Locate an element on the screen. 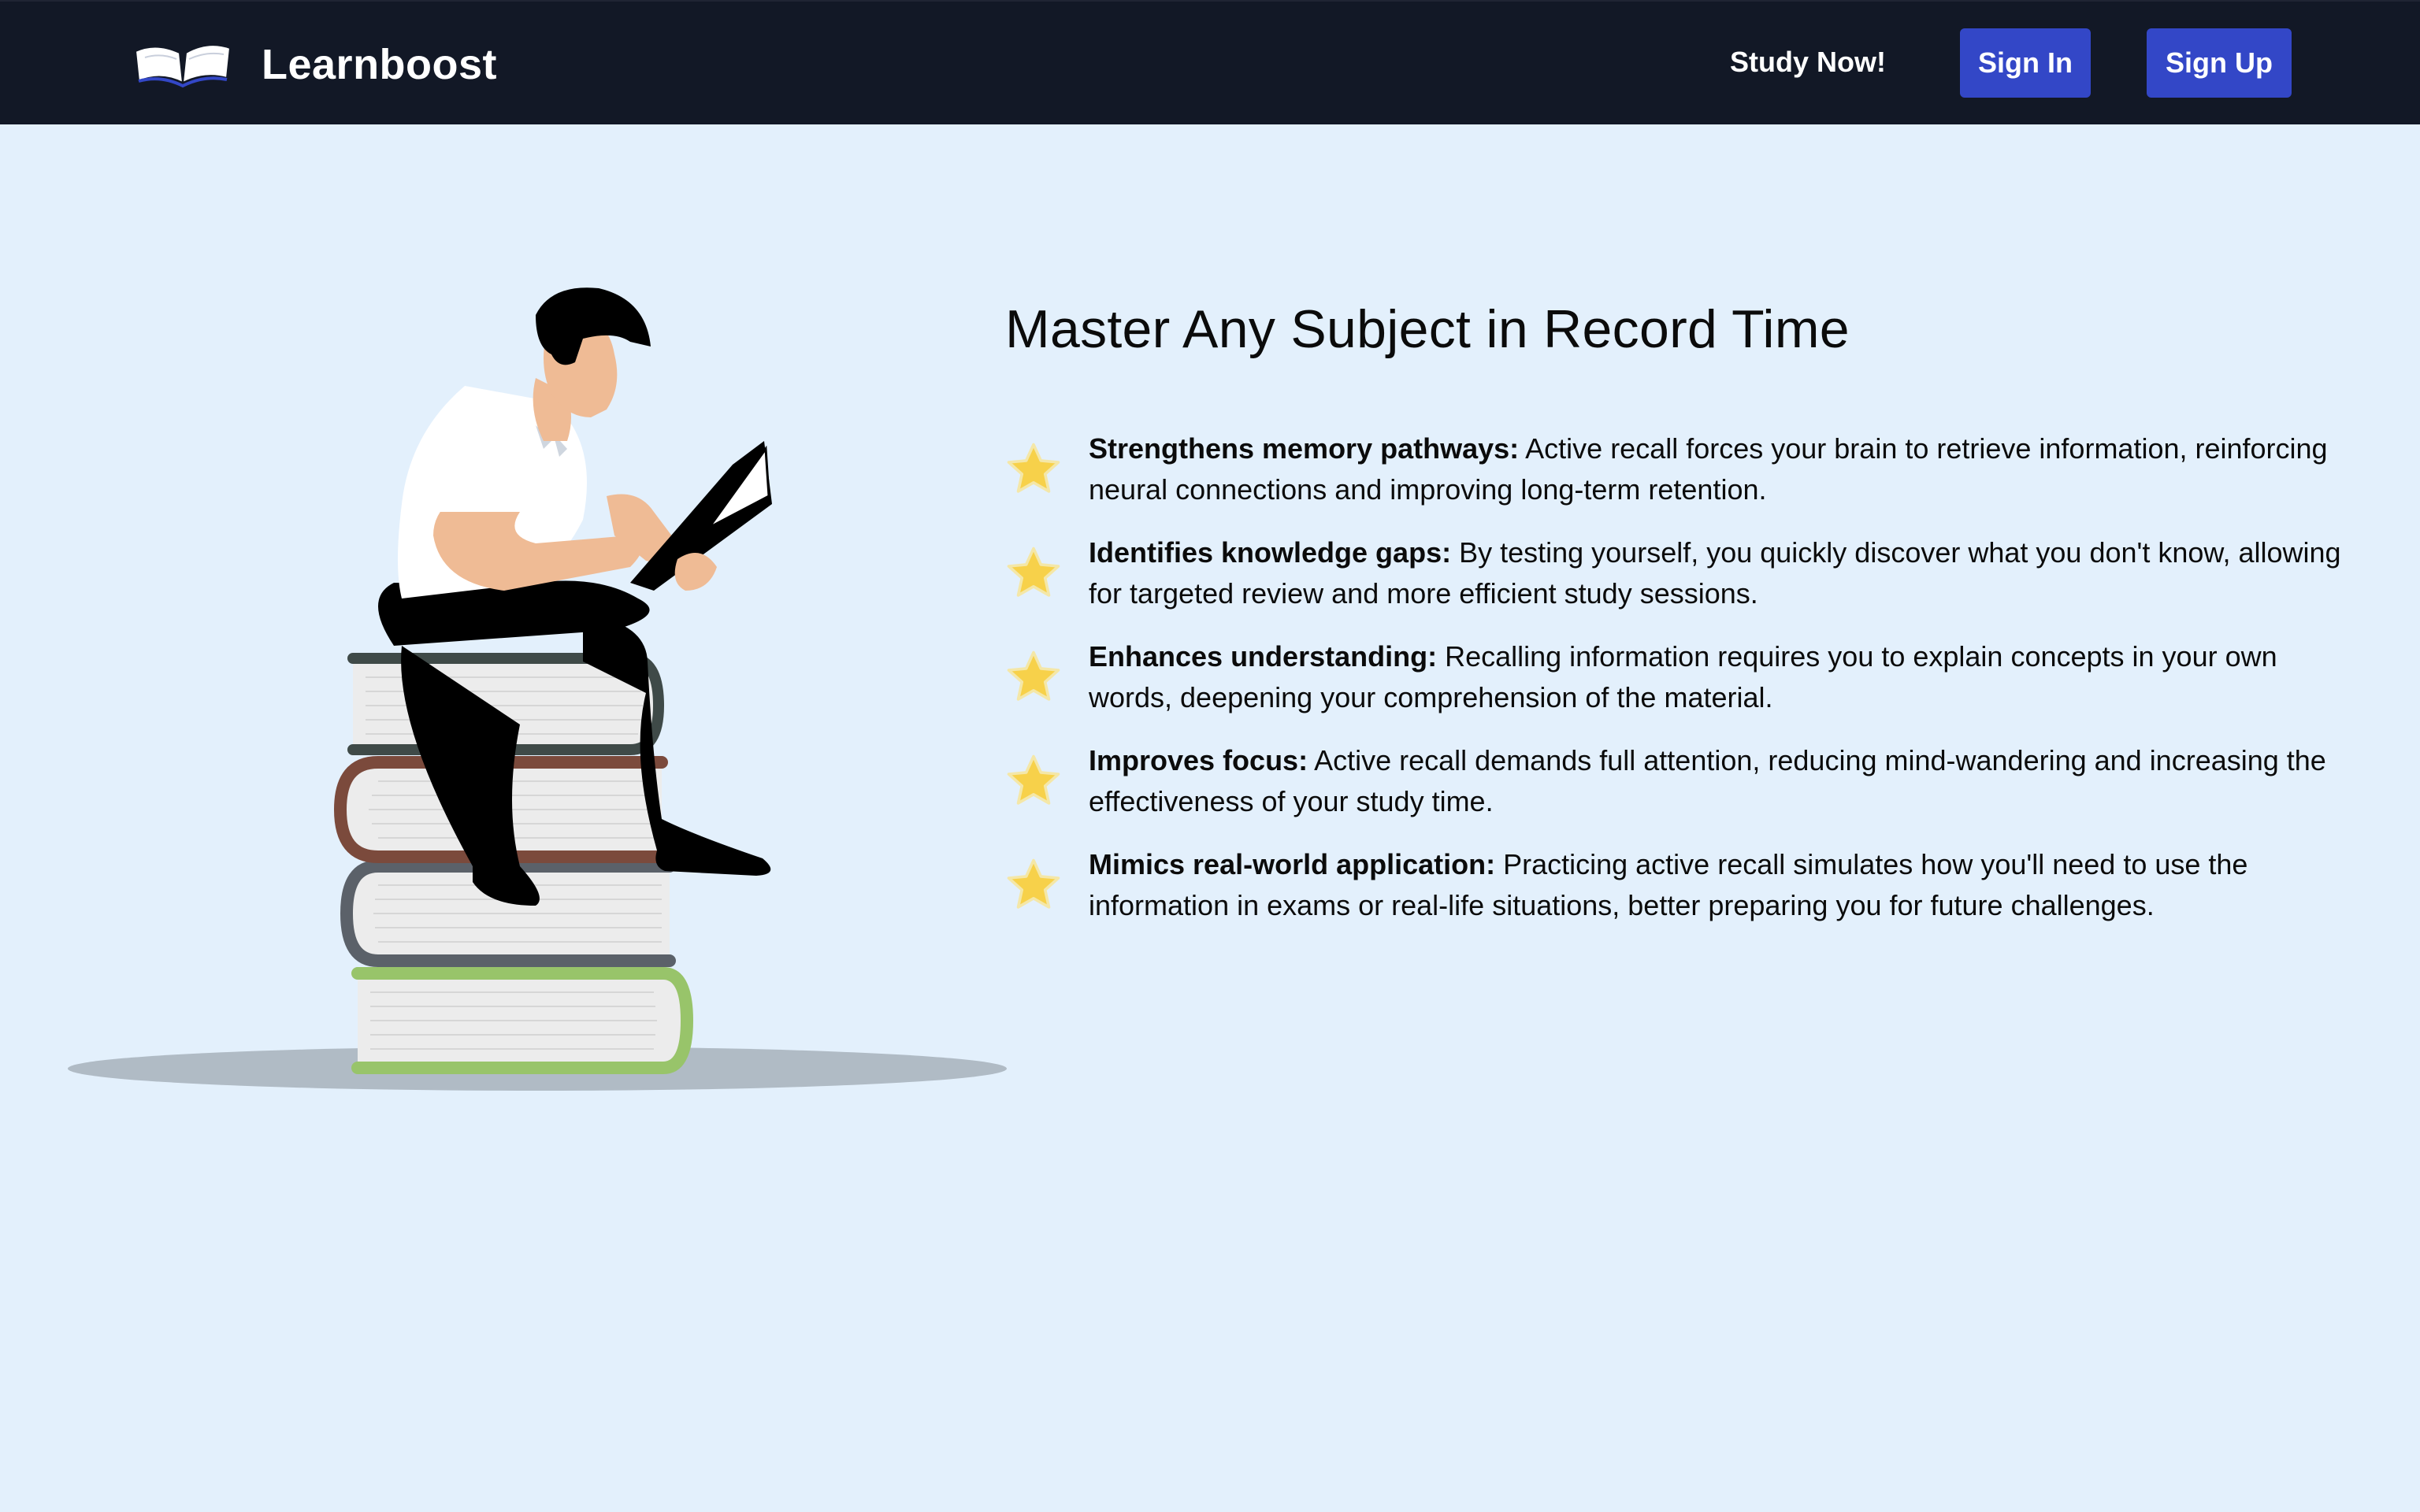 The height and width of the screenshot is (1512, 2420). green-book is located at coordinates (522, 1020).